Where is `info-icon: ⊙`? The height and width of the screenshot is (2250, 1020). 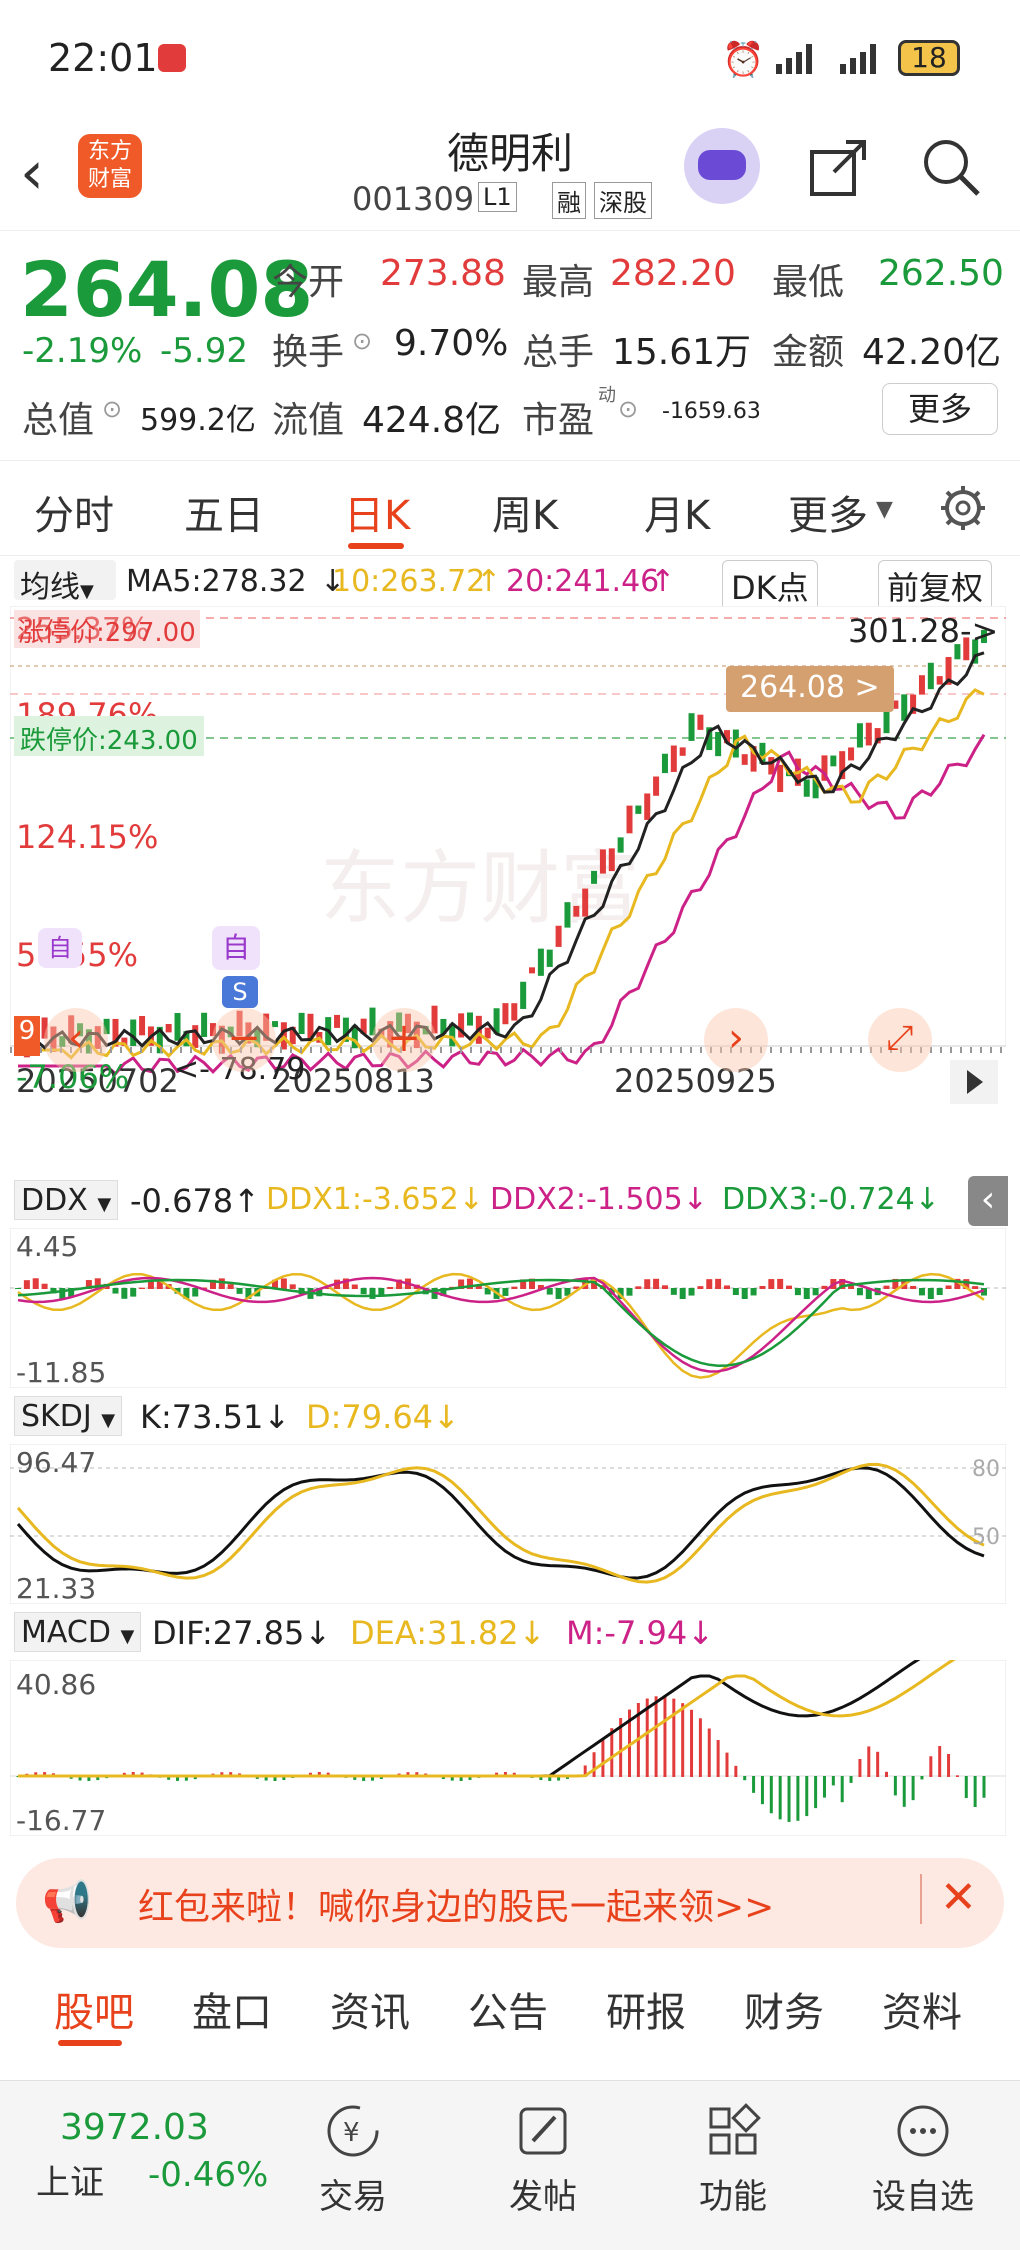
info-icon: ⊙ is located at coordinates (362, 341).